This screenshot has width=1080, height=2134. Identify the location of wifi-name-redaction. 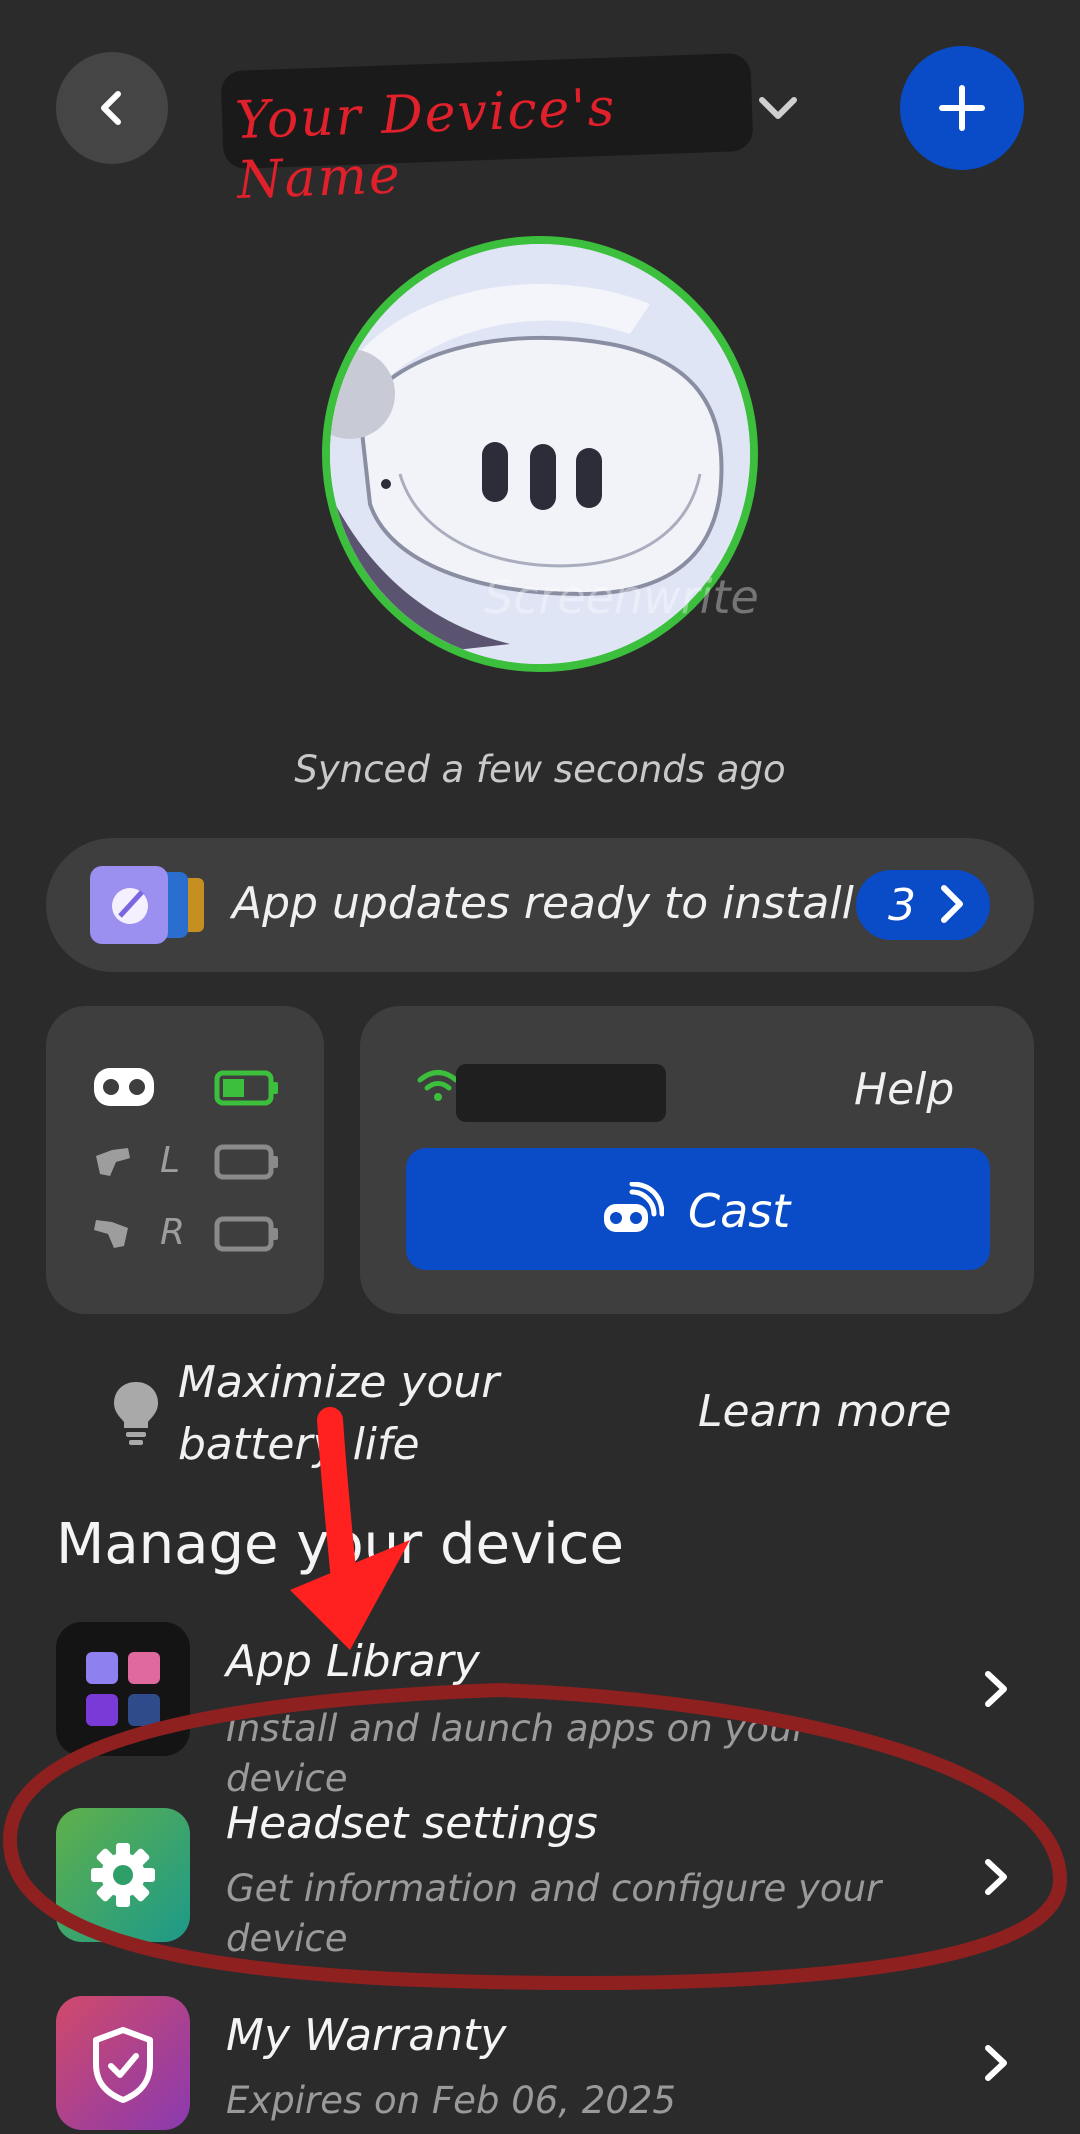
(561, 1093).